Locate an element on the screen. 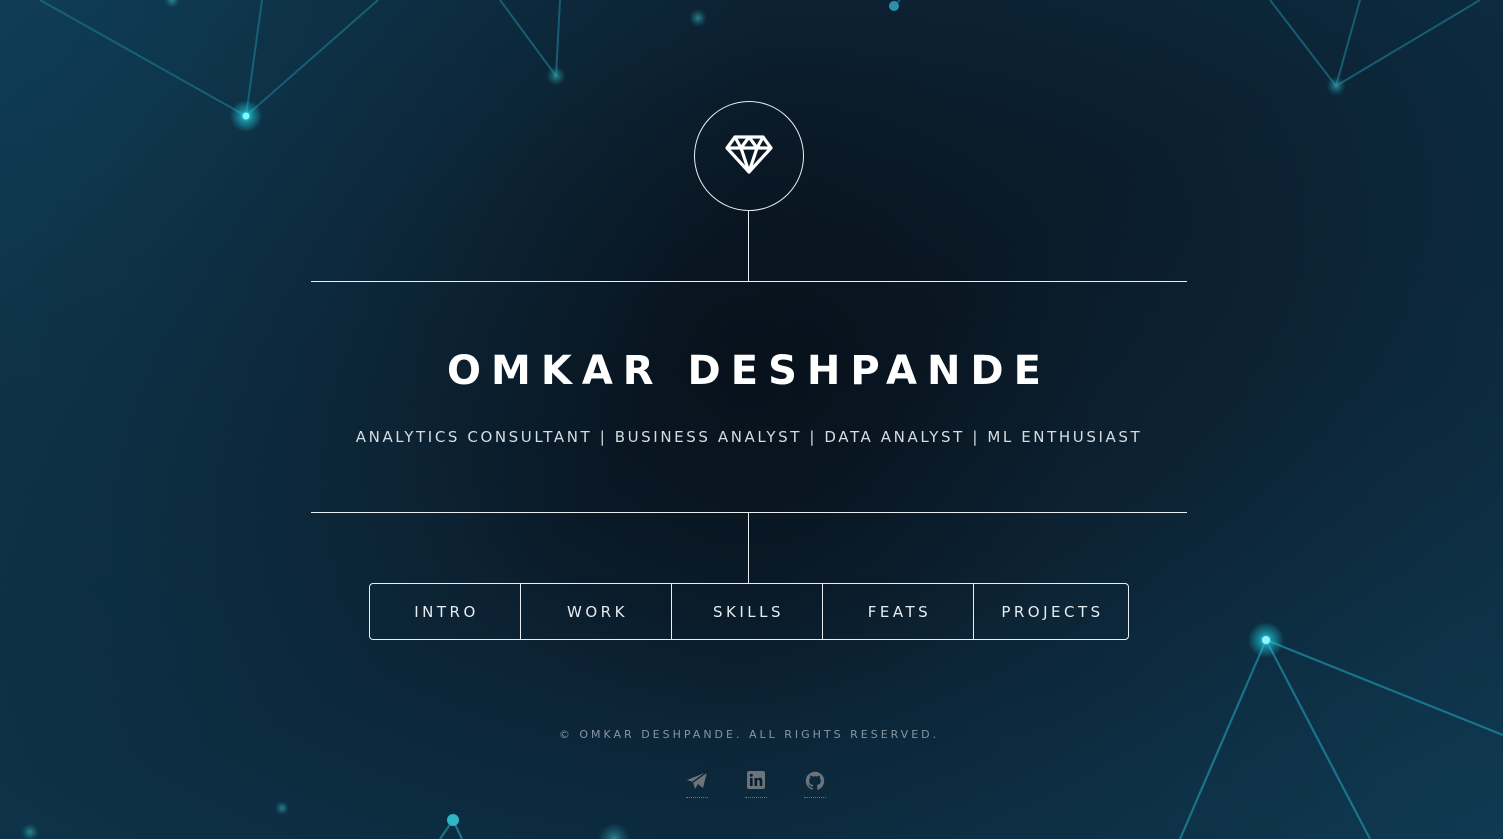 This screenshot has height=839, width=1503. nav-skills: SKILLS is located at coordinates (747, 611).